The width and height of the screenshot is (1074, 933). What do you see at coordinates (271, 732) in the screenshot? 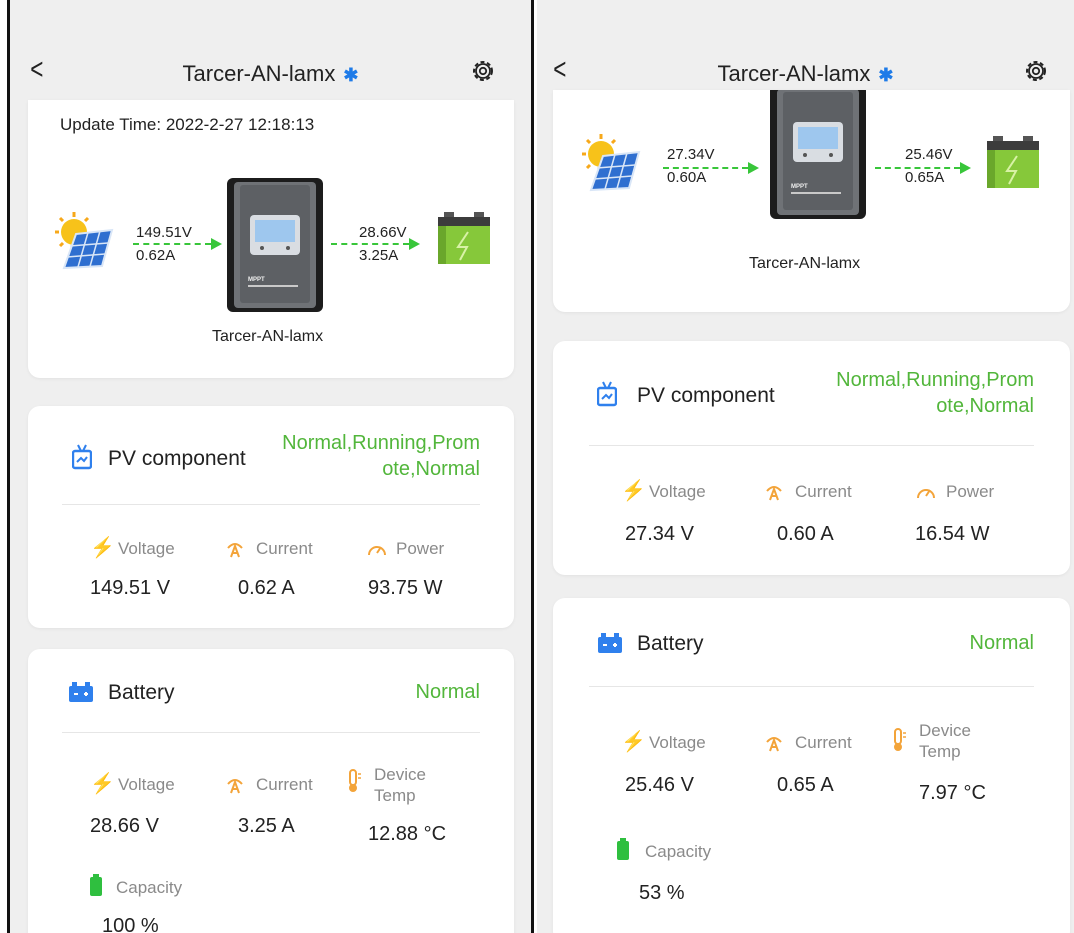
I see `battery-separator` at bounding box center [271, 732].